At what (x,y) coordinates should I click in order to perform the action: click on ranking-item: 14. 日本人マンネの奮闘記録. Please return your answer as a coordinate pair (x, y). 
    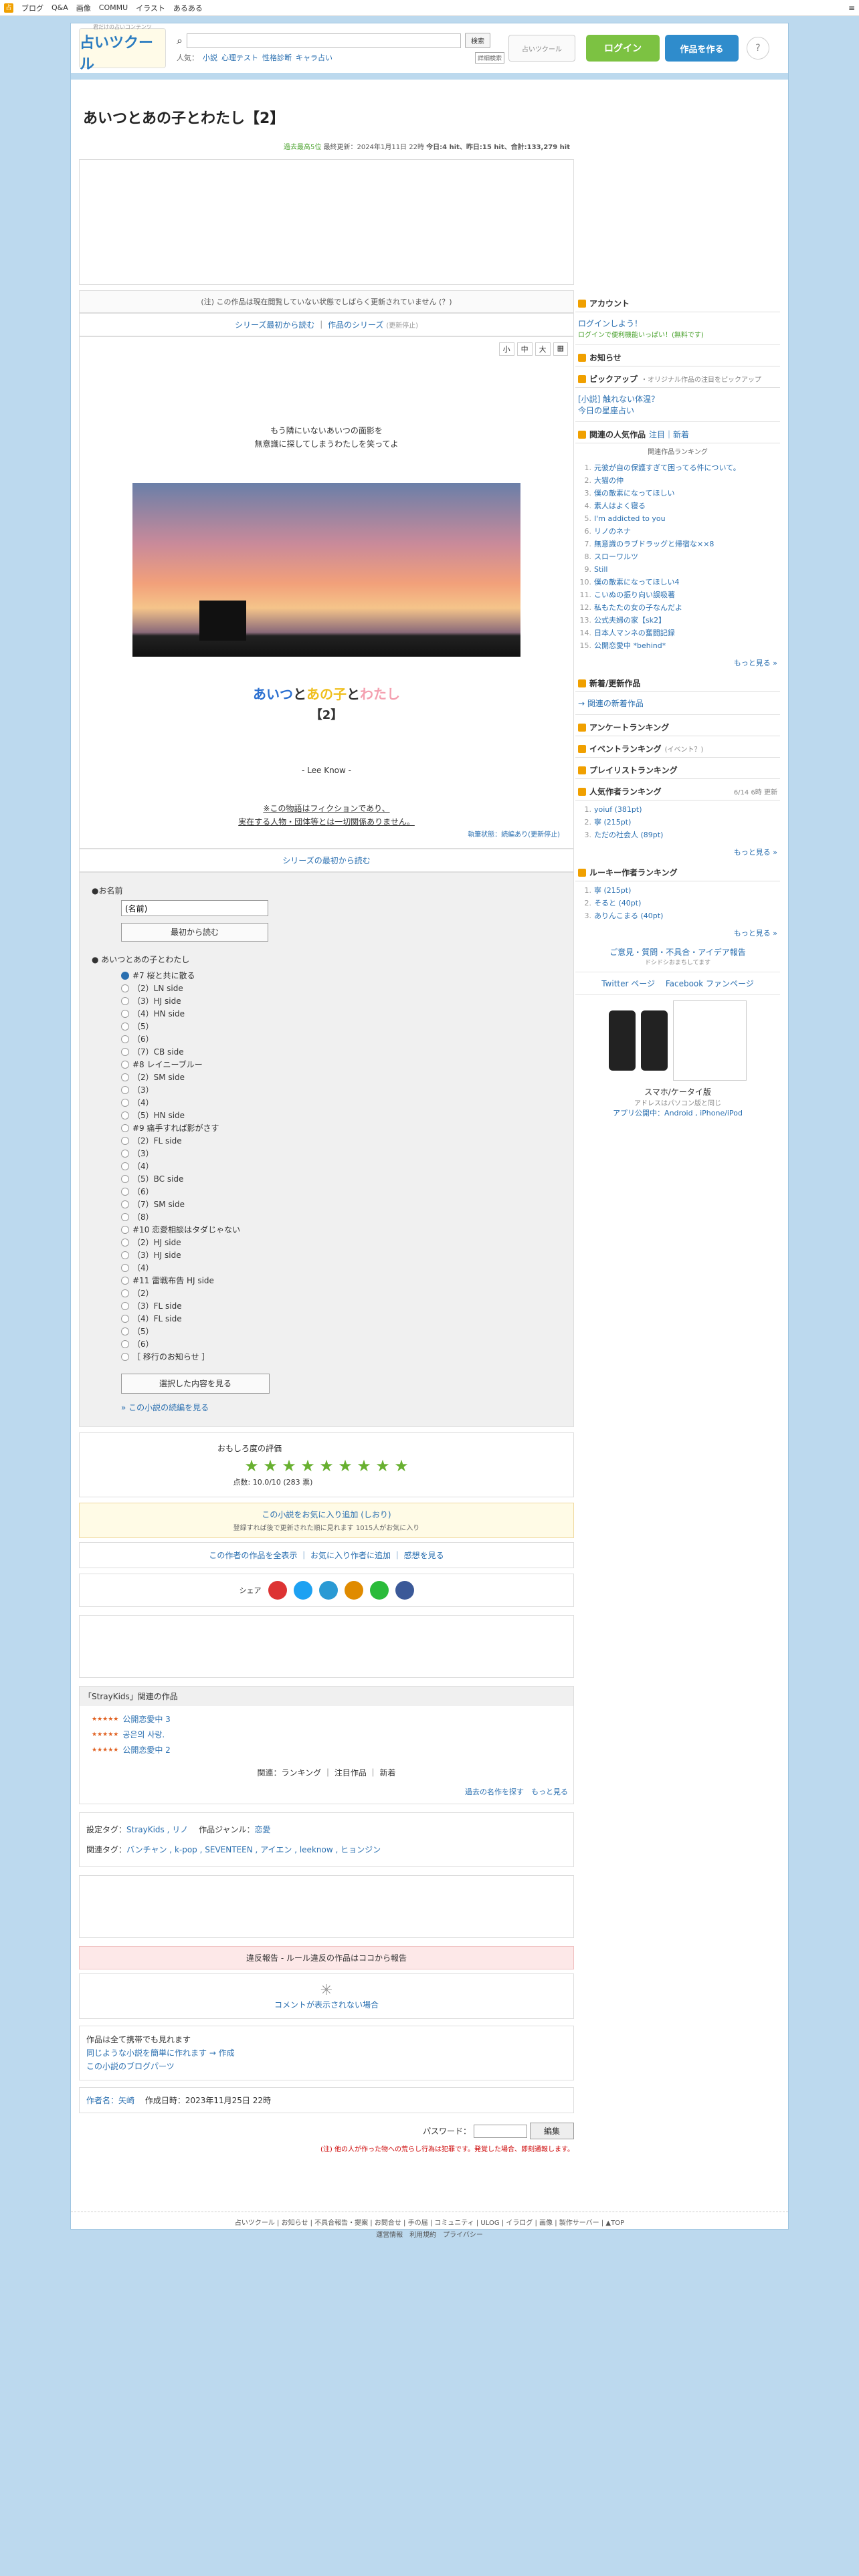
    Looking at the image, I should click on (677, 633).